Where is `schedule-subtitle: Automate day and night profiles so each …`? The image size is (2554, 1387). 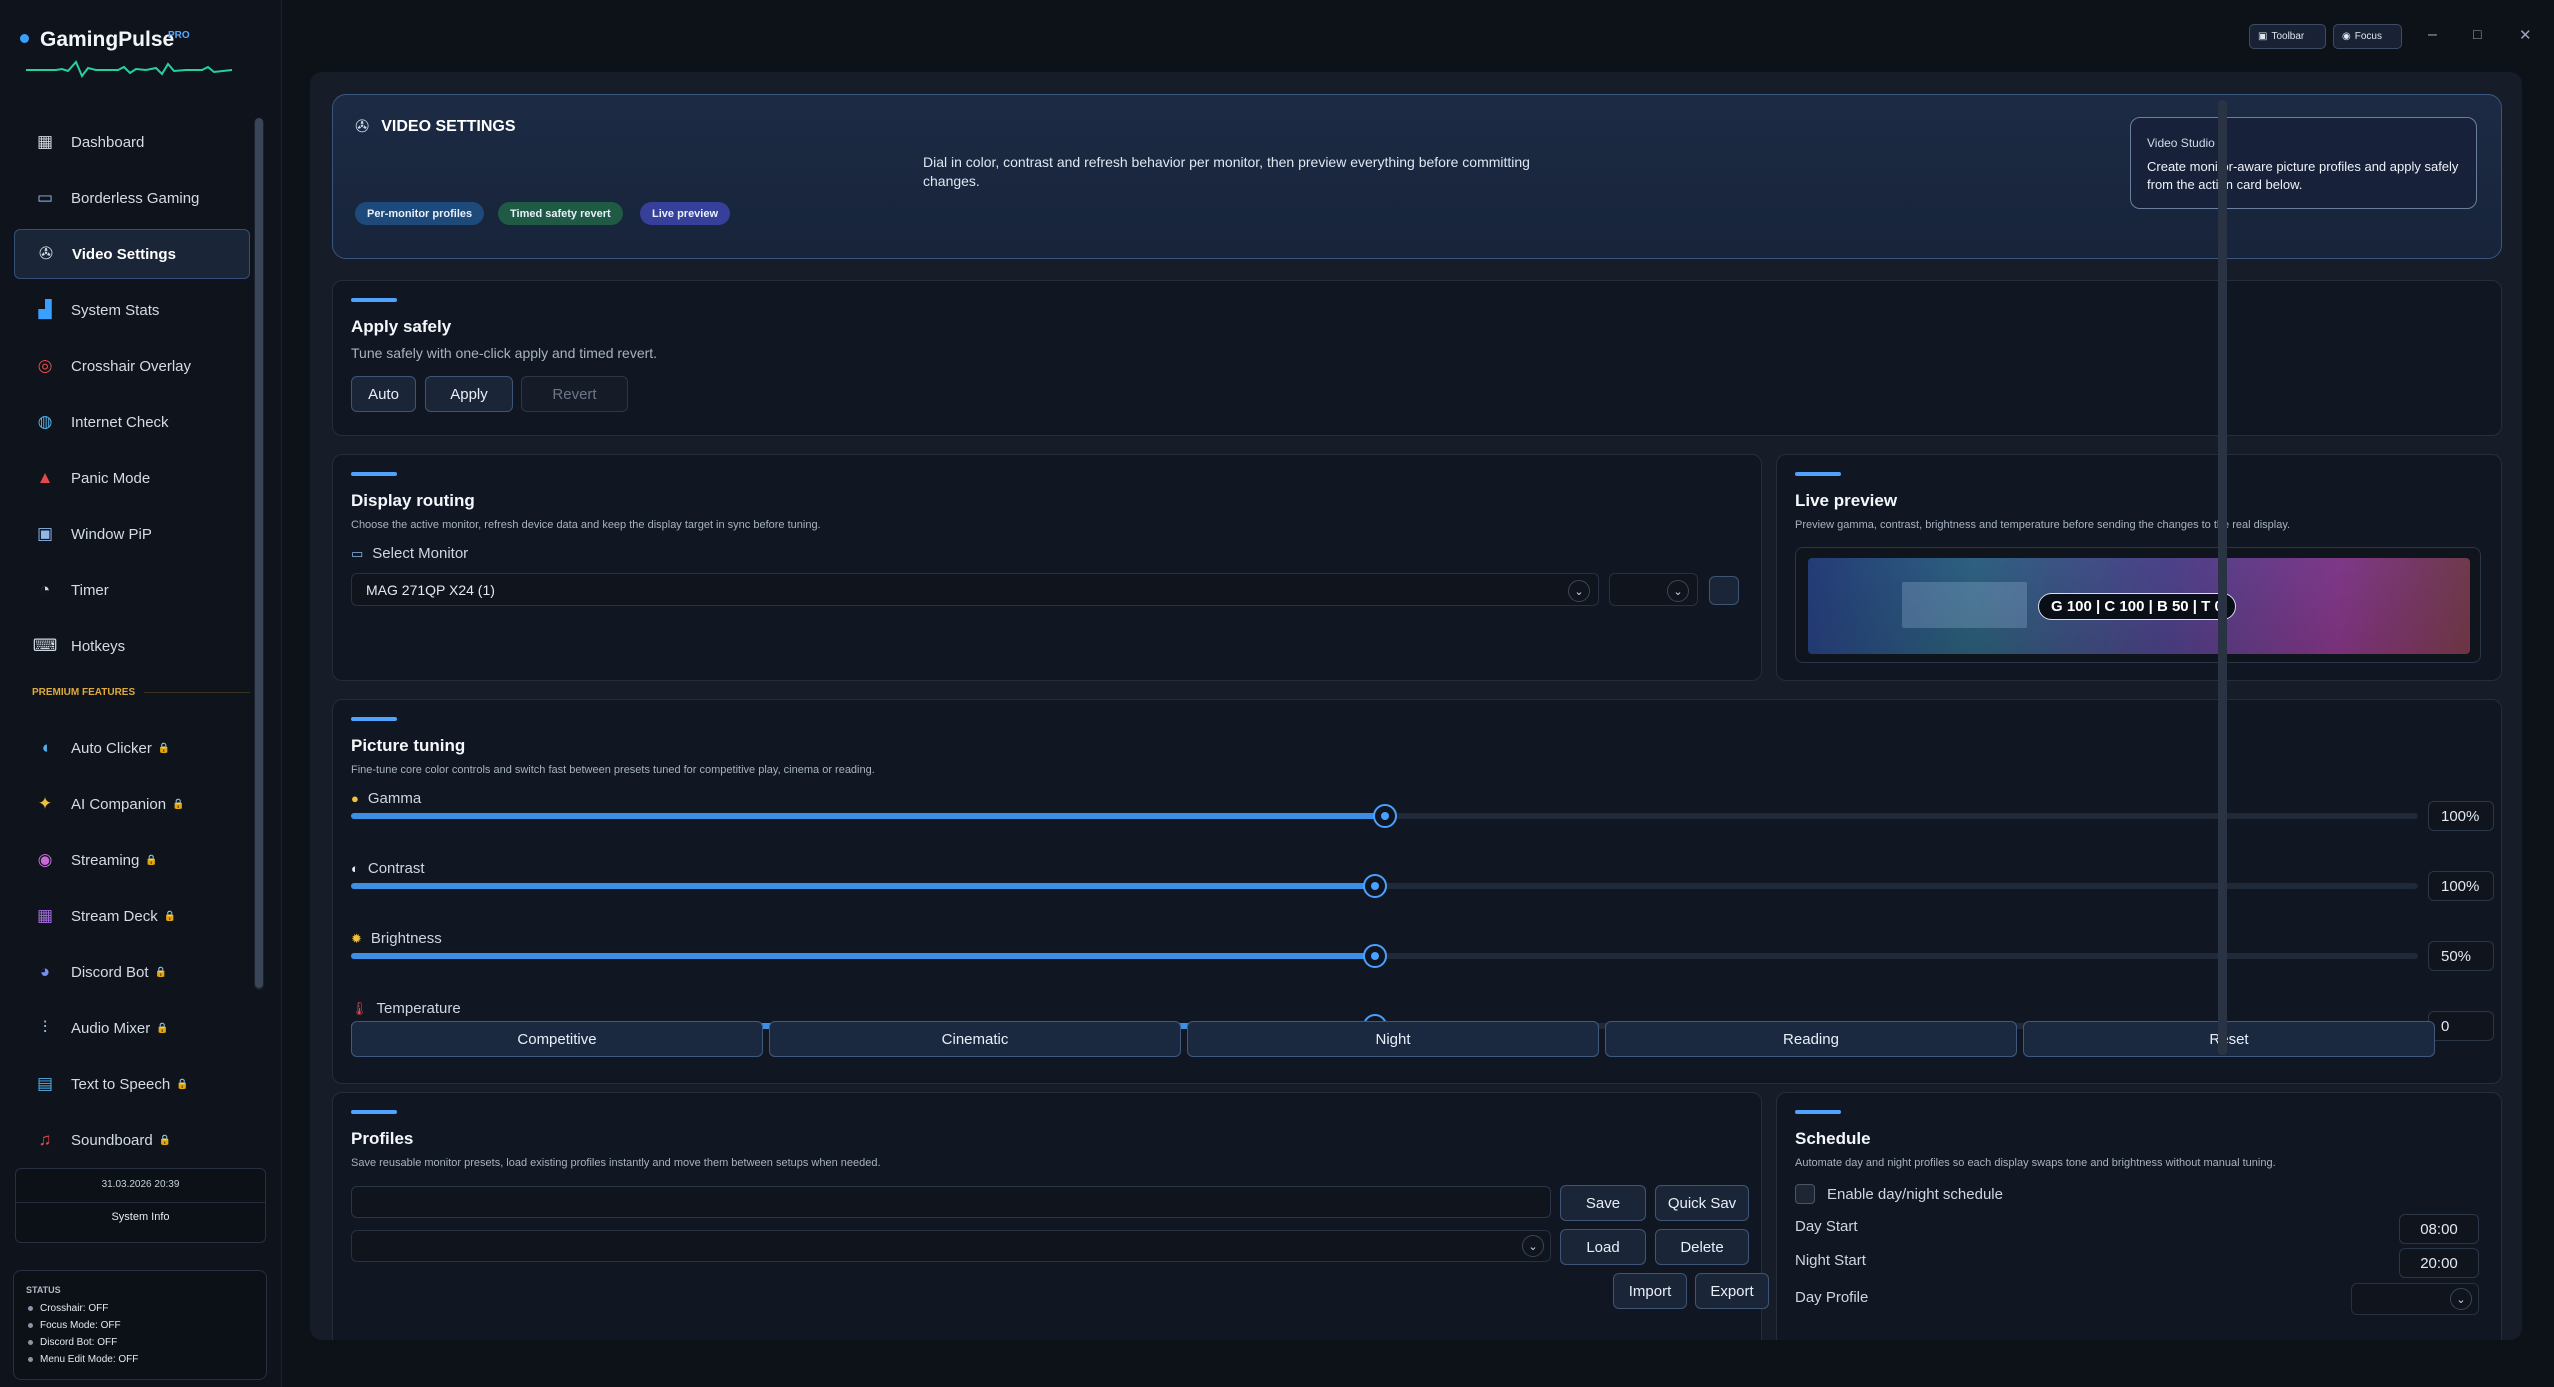
schedule-subtitle: Automate day and night profiles so each … is located at coordinates (2035, 1163).